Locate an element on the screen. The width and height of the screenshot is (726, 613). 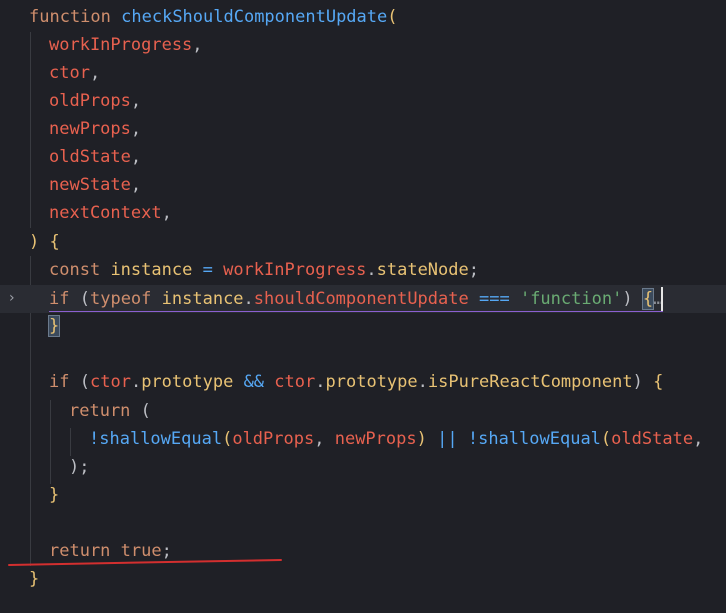
keyword: typeof is located at coordinates (120, 299).